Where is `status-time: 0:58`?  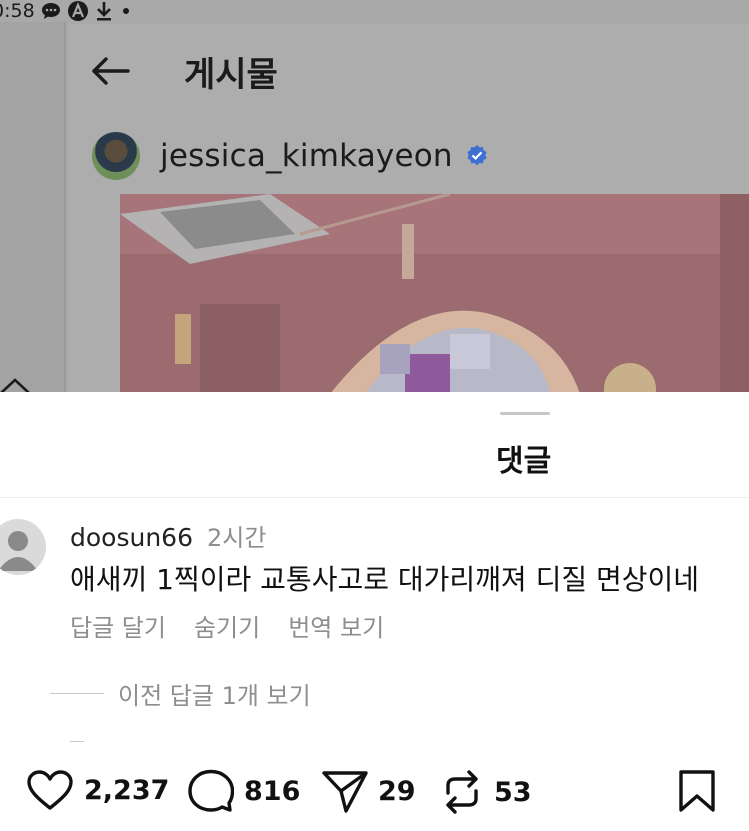
status-time: 0:58 is located at coordinates (17, 11).